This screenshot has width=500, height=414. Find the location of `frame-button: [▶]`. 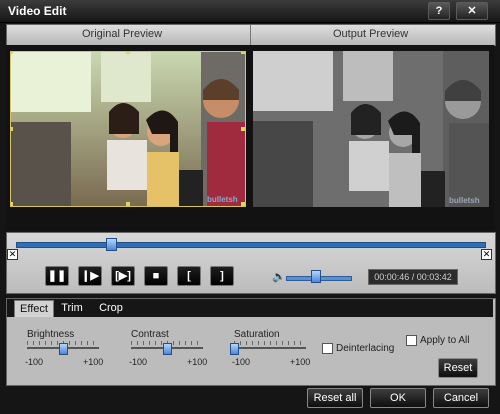

frame-button: [▶] is located at coordinates (123, 276).